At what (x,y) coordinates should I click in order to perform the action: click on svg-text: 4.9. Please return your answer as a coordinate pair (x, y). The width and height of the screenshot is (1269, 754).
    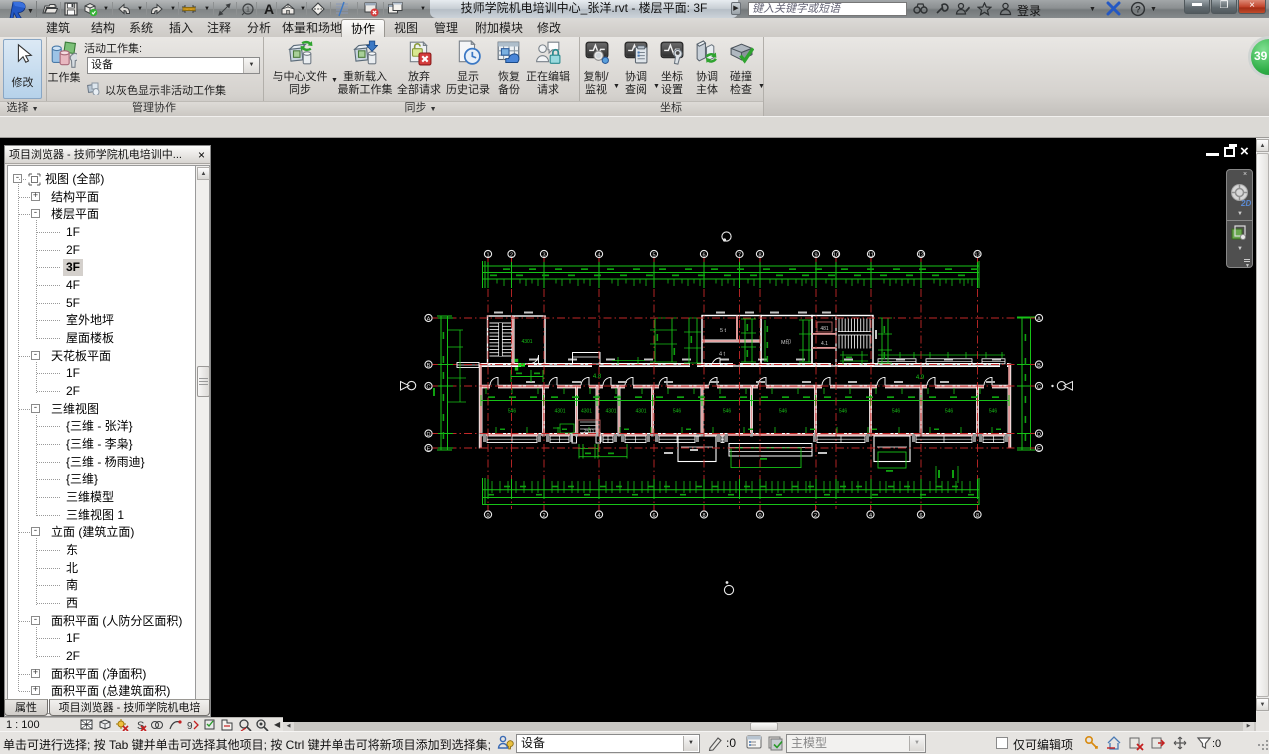
    Looking at the image, I should click on (920, 378).